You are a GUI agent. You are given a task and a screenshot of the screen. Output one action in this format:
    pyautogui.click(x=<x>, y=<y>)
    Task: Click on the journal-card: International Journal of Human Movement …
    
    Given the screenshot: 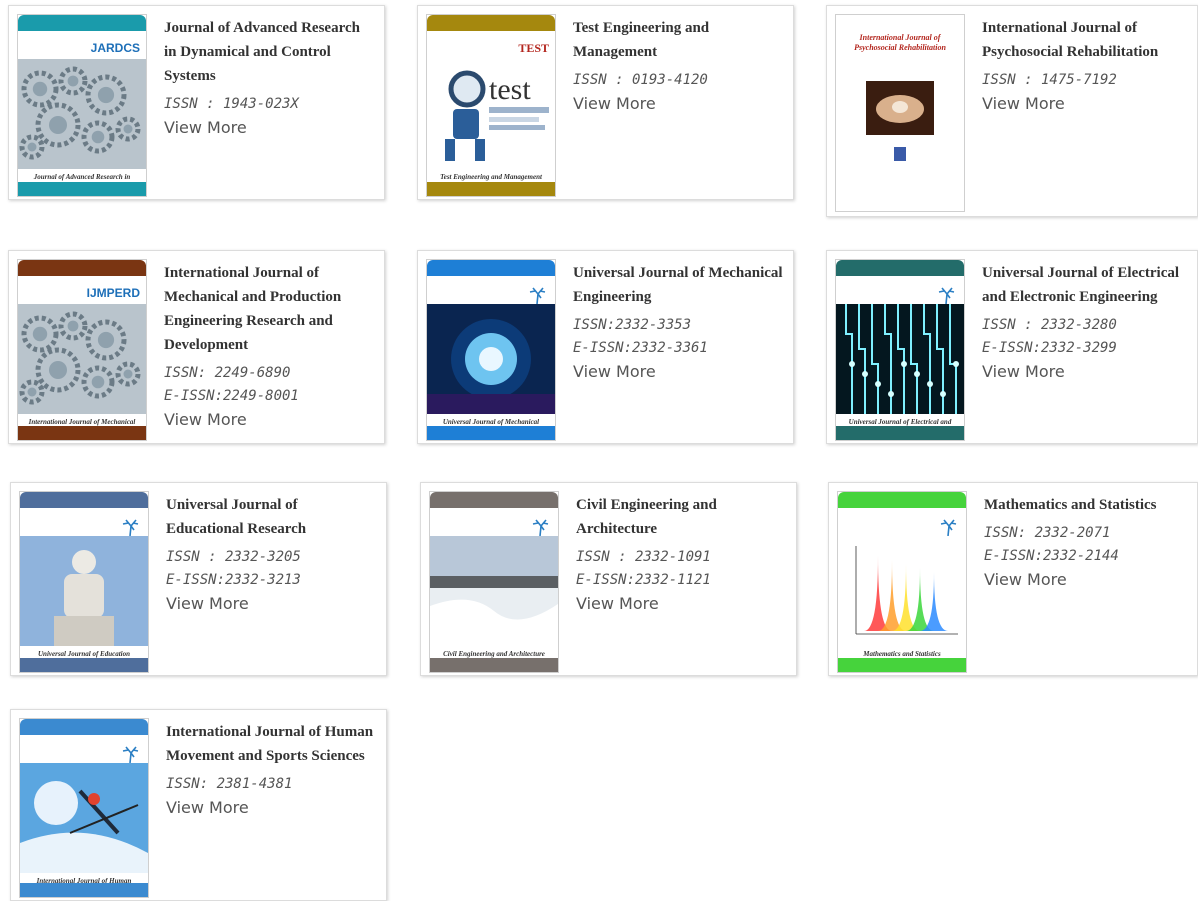 What is the action you would take?
    pyautogui.click(x=198, y=805)
    